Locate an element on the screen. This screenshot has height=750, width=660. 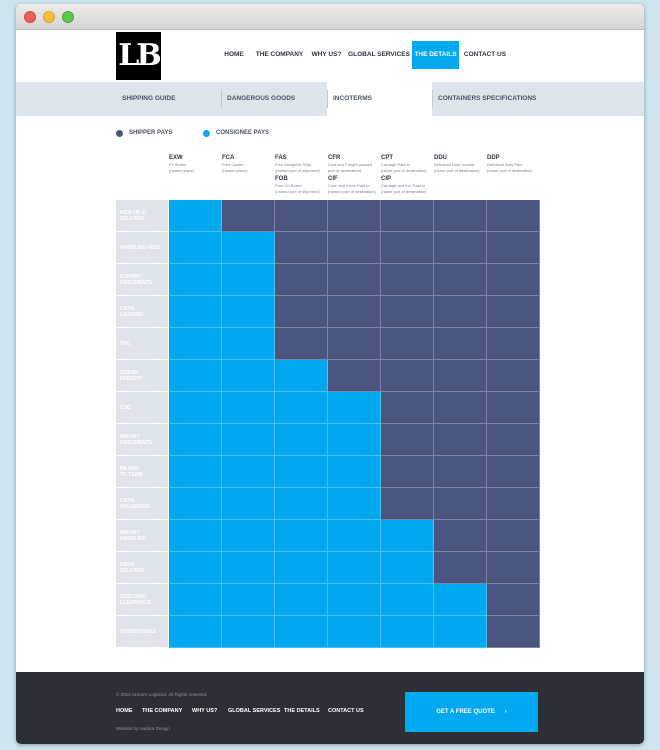
row-label-text: IMPORT HANDLING is located at coordinates (133, 536).